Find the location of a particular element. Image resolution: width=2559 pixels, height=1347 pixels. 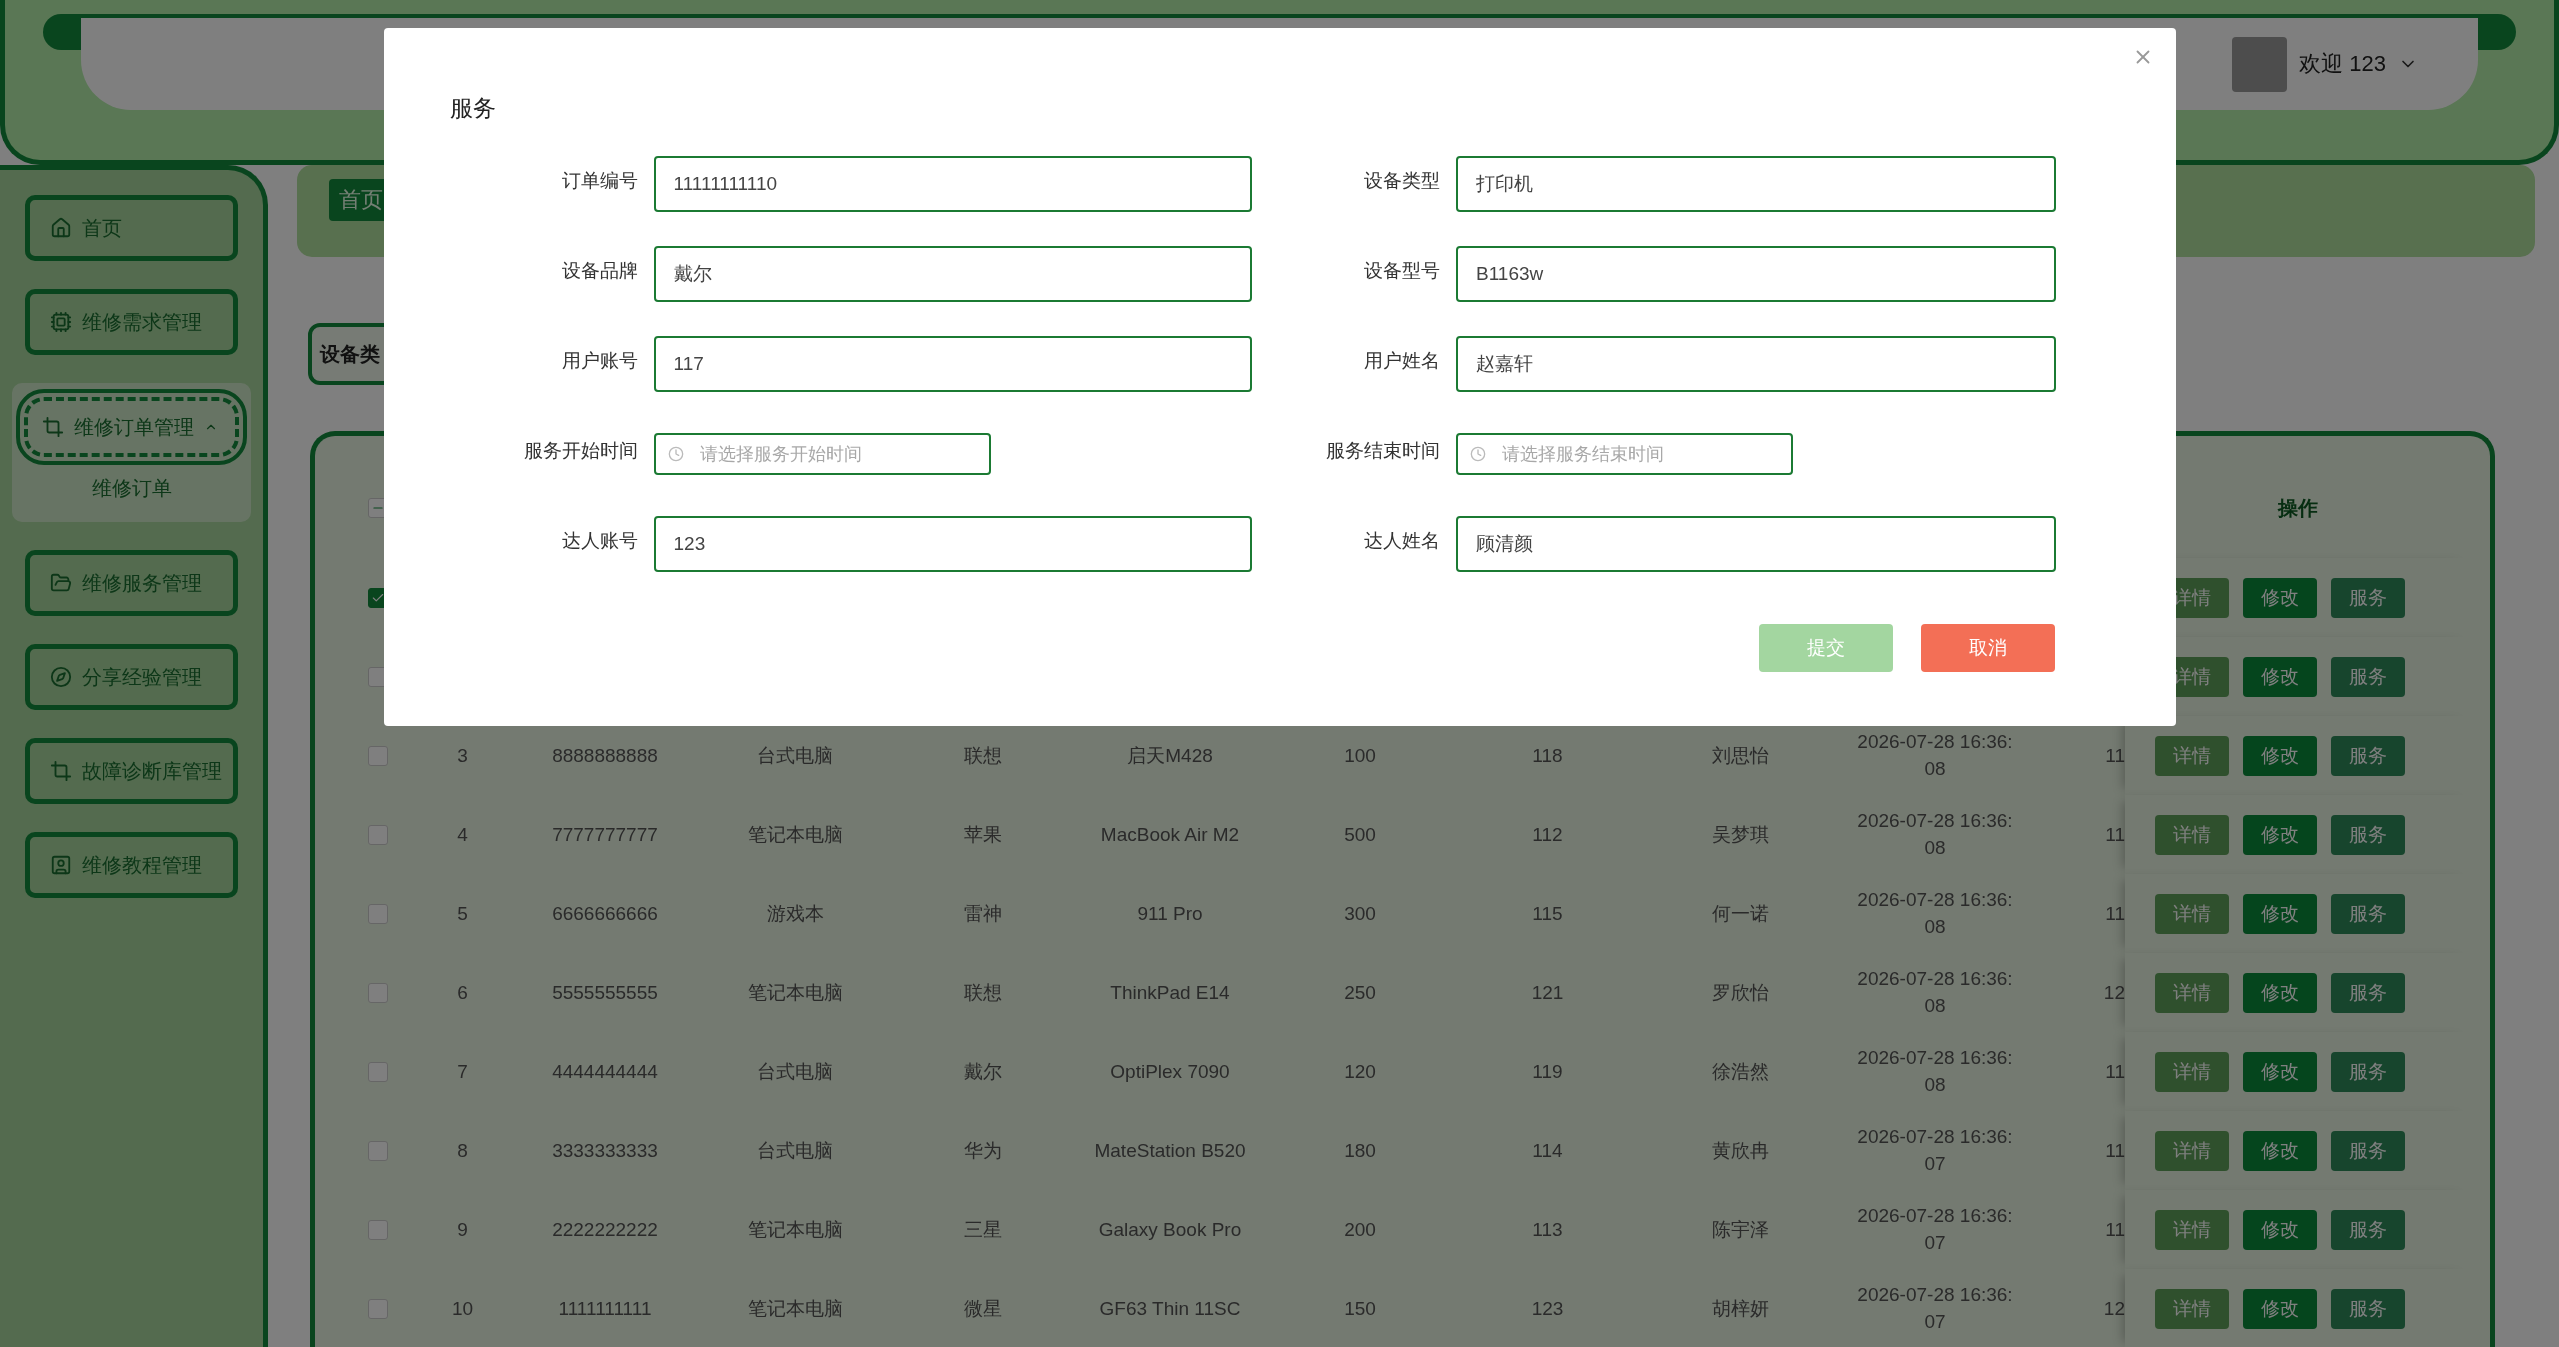

cancel-button: 取消 is located at coordinates (1988, 648).